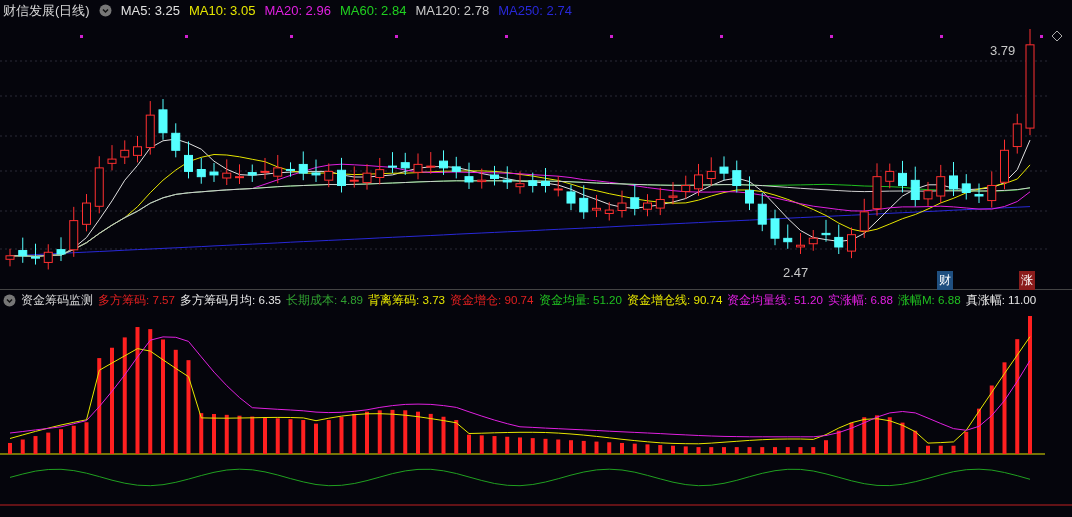 The image size is (1072, 517). Describe the element at coordinates (46, 10) in the screenshot. I see `chart-title: 财信发展(日线)` at that location.